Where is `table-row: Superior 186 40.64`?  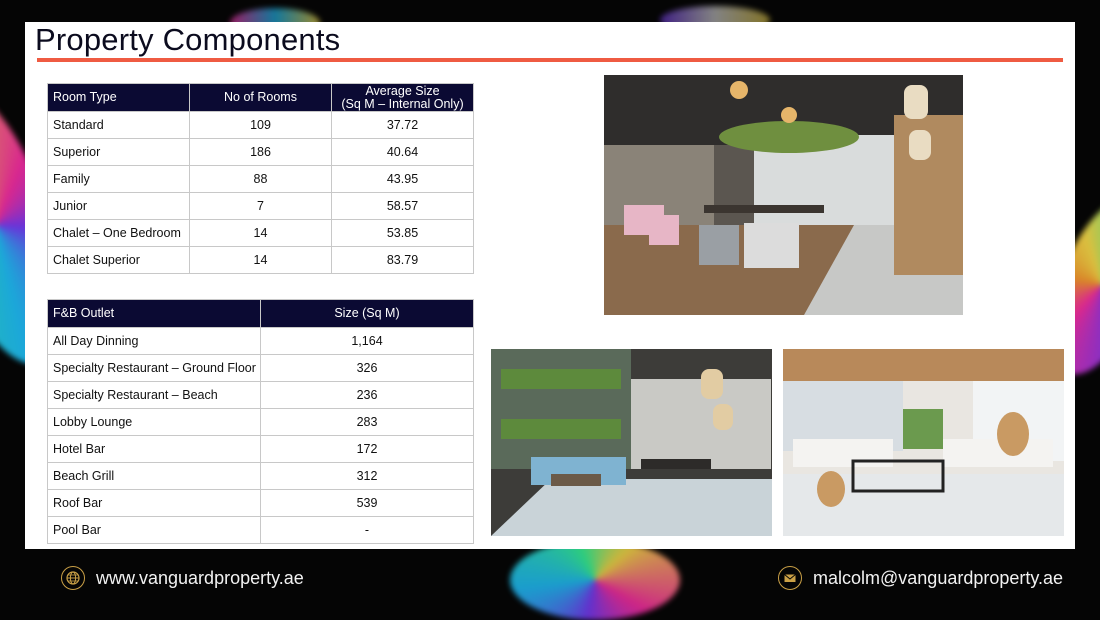
table-row: Superior 186 40.64 is located at coordinates (260, 152).